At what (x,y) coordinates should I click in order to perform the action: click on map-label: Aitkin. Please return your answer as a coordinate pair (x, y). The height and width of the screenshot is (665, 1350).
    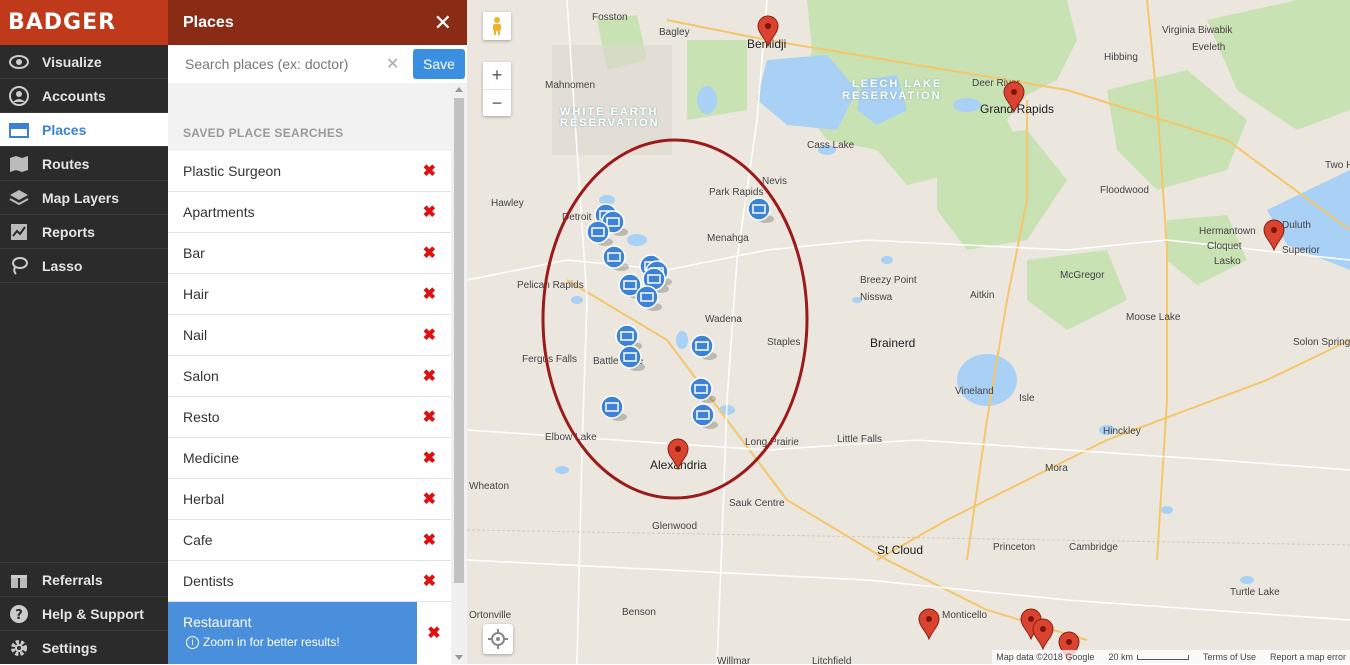
    Looking at the image, I should click on (982, 295).